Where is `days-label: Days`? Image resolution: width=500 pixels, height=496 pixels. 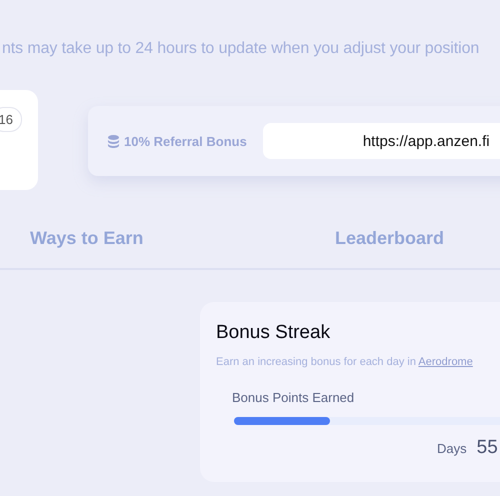 days-label: Days is located at coordinates (452, 448).